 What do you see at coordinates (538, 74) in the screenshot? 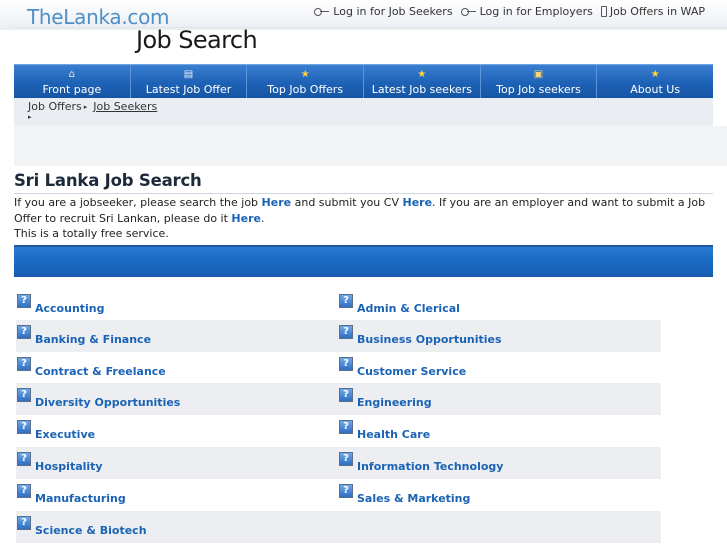
I see `folder-icon: ▣` at bounding box center [538, 74].